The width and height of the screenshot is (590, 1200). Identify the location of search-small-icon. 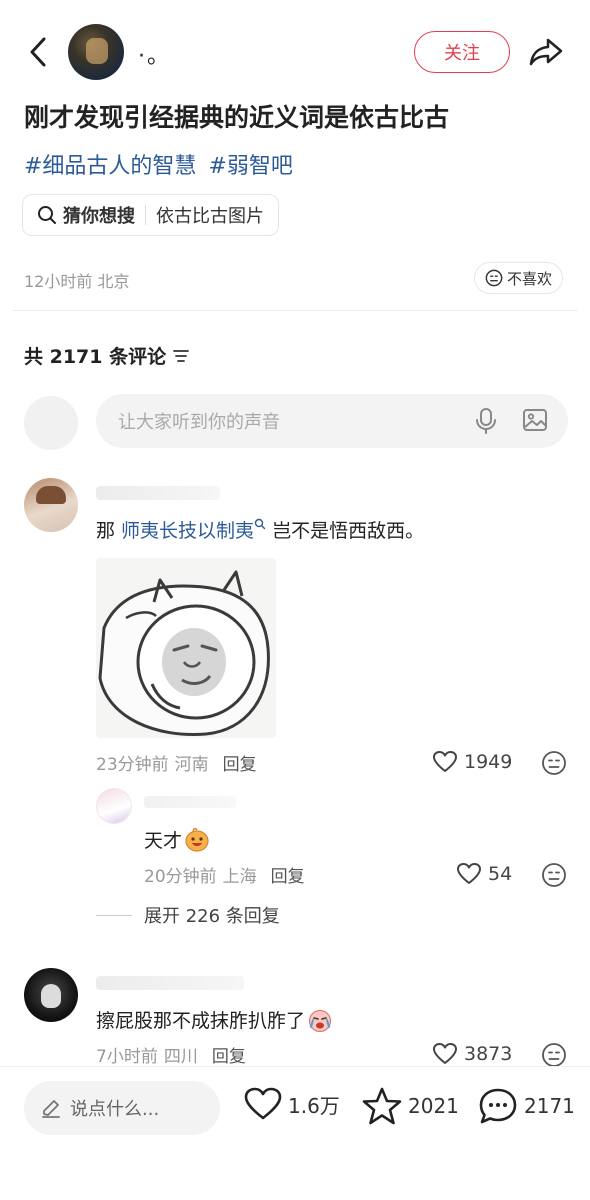
(260, 524).